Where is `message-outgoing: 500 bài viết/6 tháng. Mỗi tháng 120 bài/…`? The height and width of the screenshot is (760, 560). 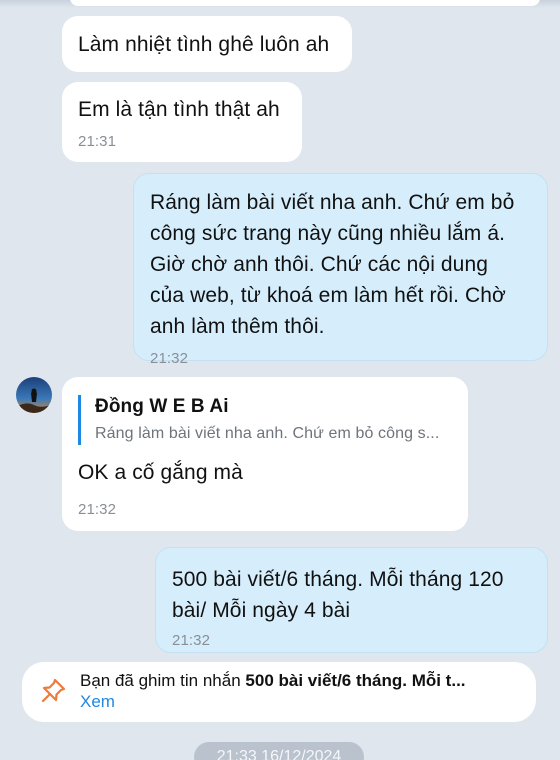
message-outgoing: 500 bài viết/6 tháng. Mỗi tháng 120 bài/… is located at coordinates (351, 600).